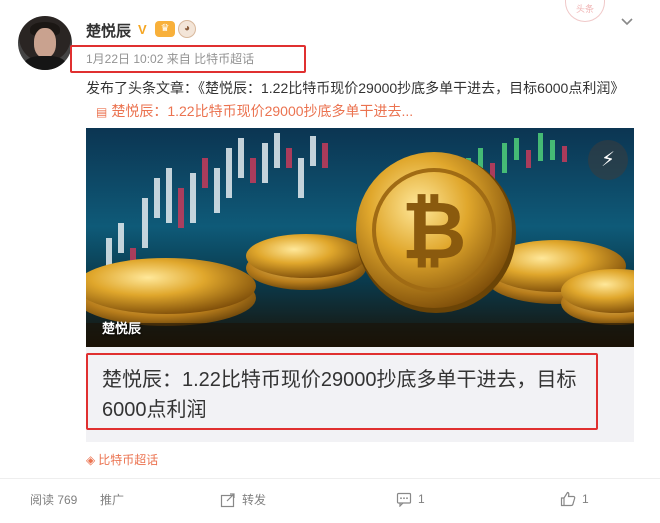  Describe the element at coordinates (585, 499) in the screenshot. I see `like-count: 1` at that location.